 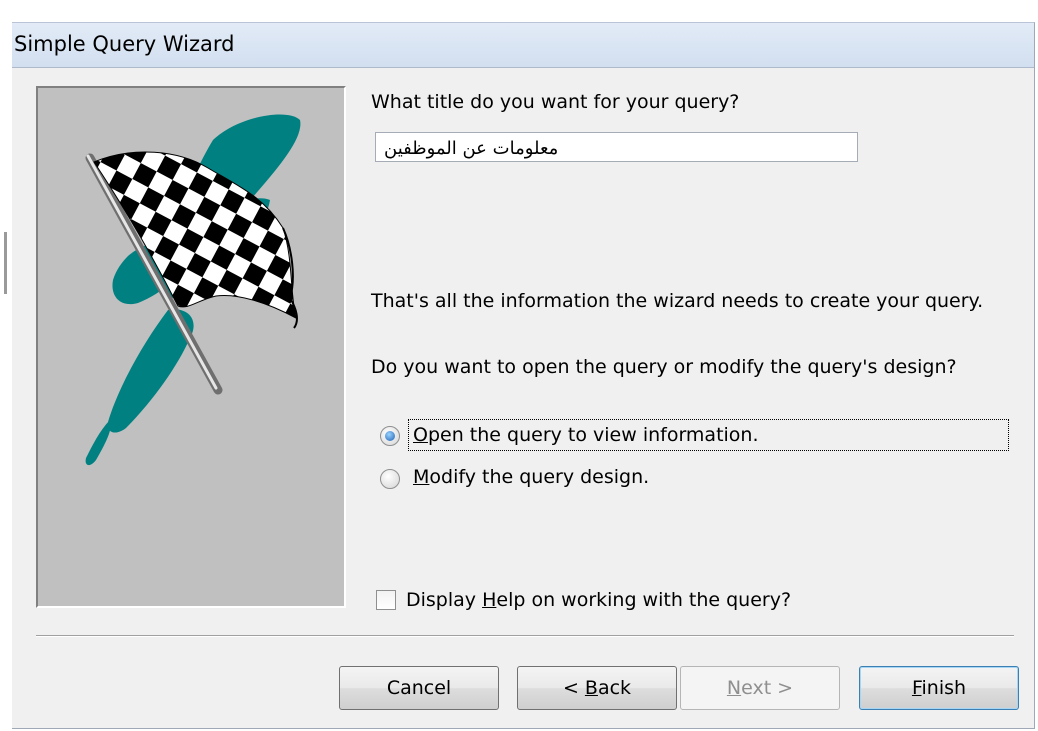 What do you see at coordinates (597, 688) in the screenshot?
I see `back-button: < Back` at bounding box center [597, 688].